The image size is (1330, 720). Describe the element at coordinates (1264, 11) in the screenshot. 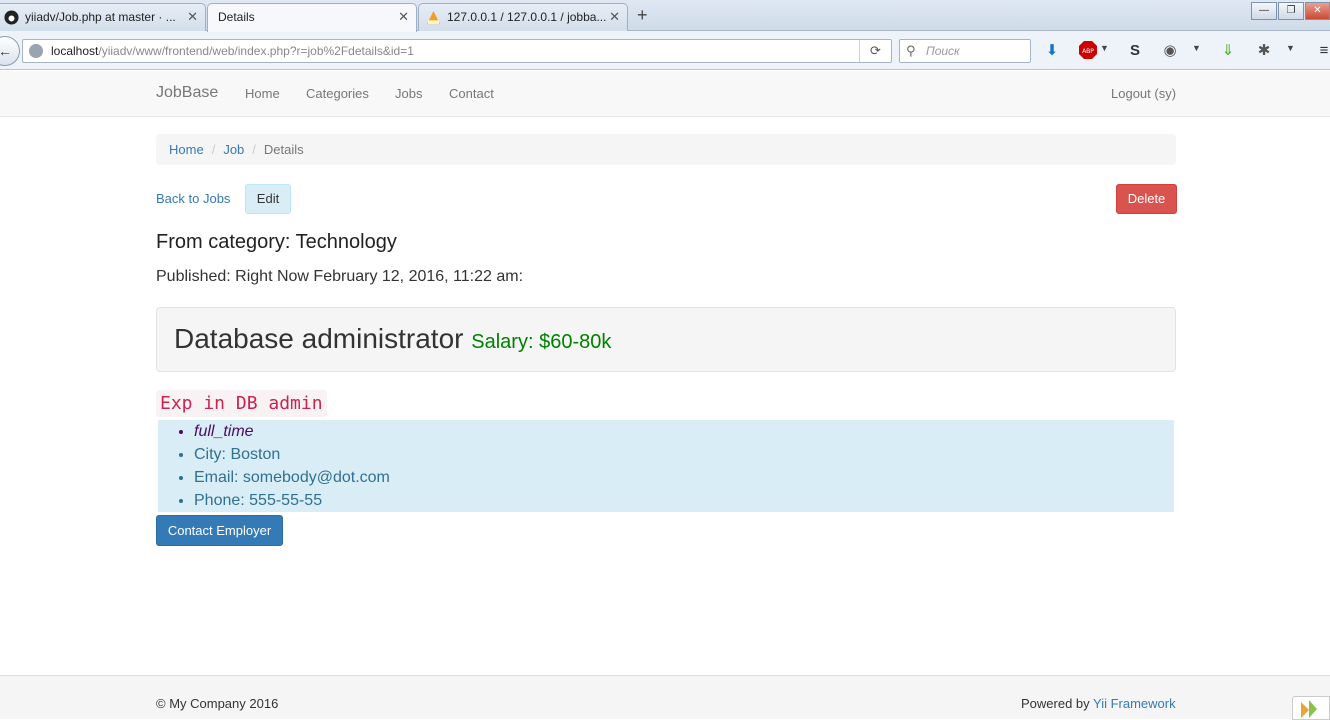

I see `minimize-button: —` at that location.